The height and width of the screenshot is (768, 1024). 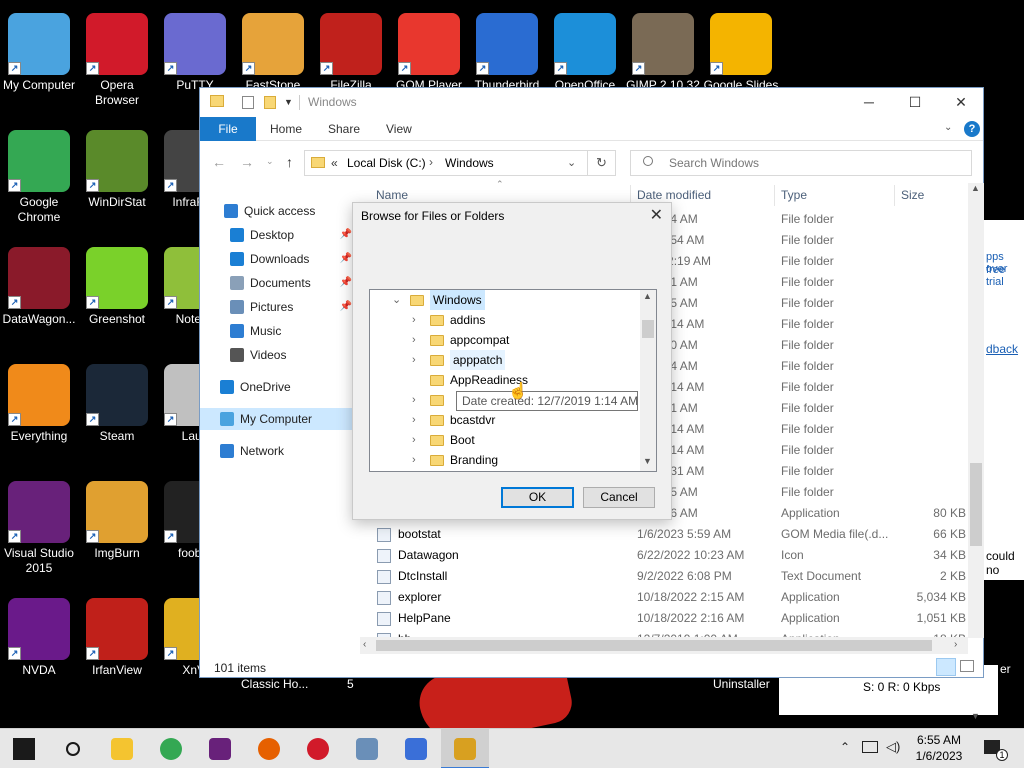 I want to click on nav-item: Music, so click(x=277, y=331).